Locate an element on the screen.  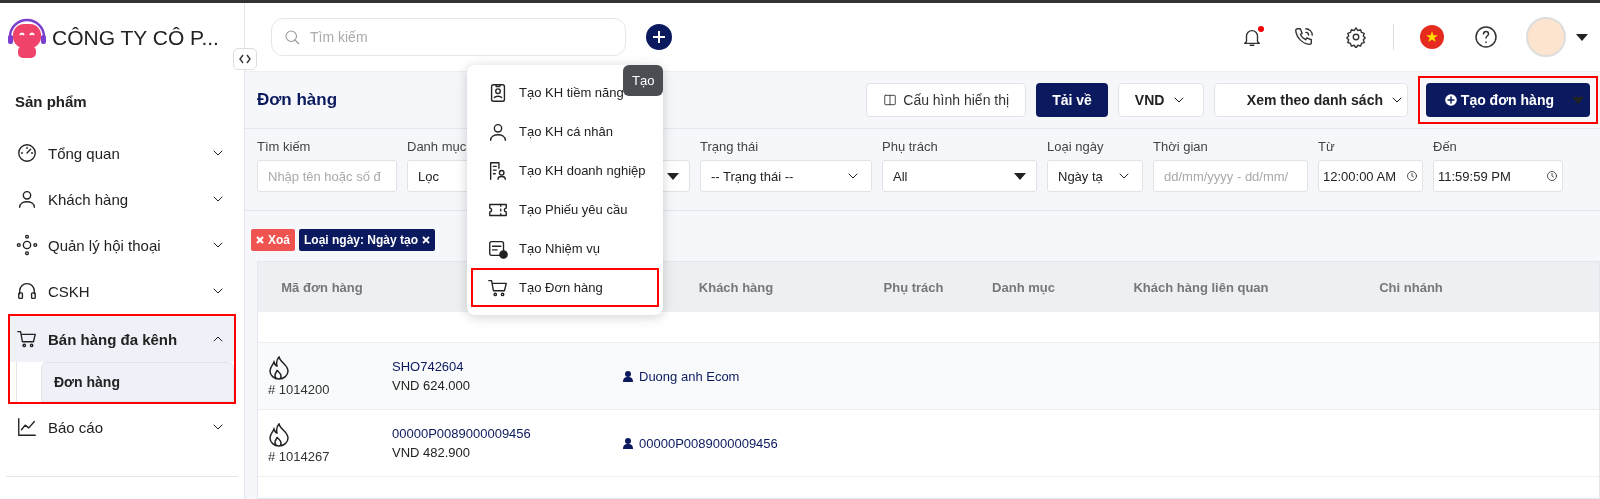
filter-label: Đến is located at coordinates (1445, 146).